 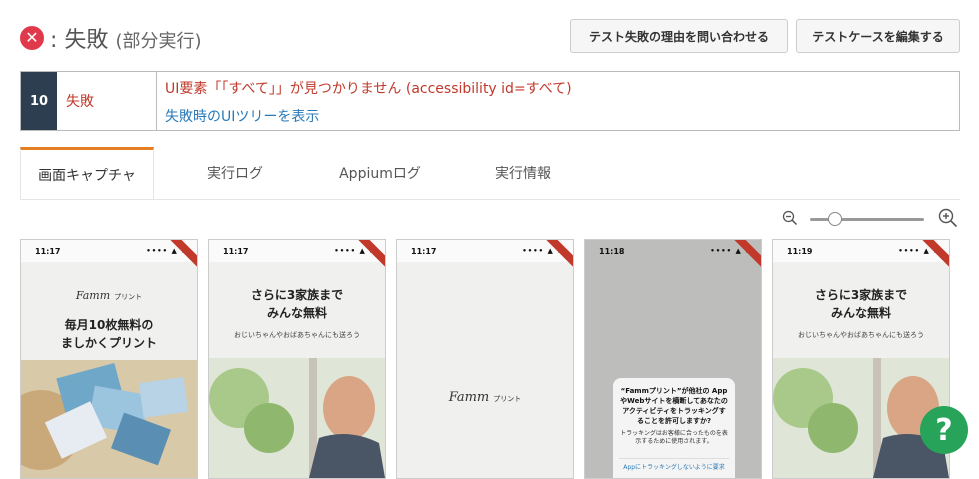 I want to click on tab-execution-log: 実行ログ, so click(x=235, y=173).